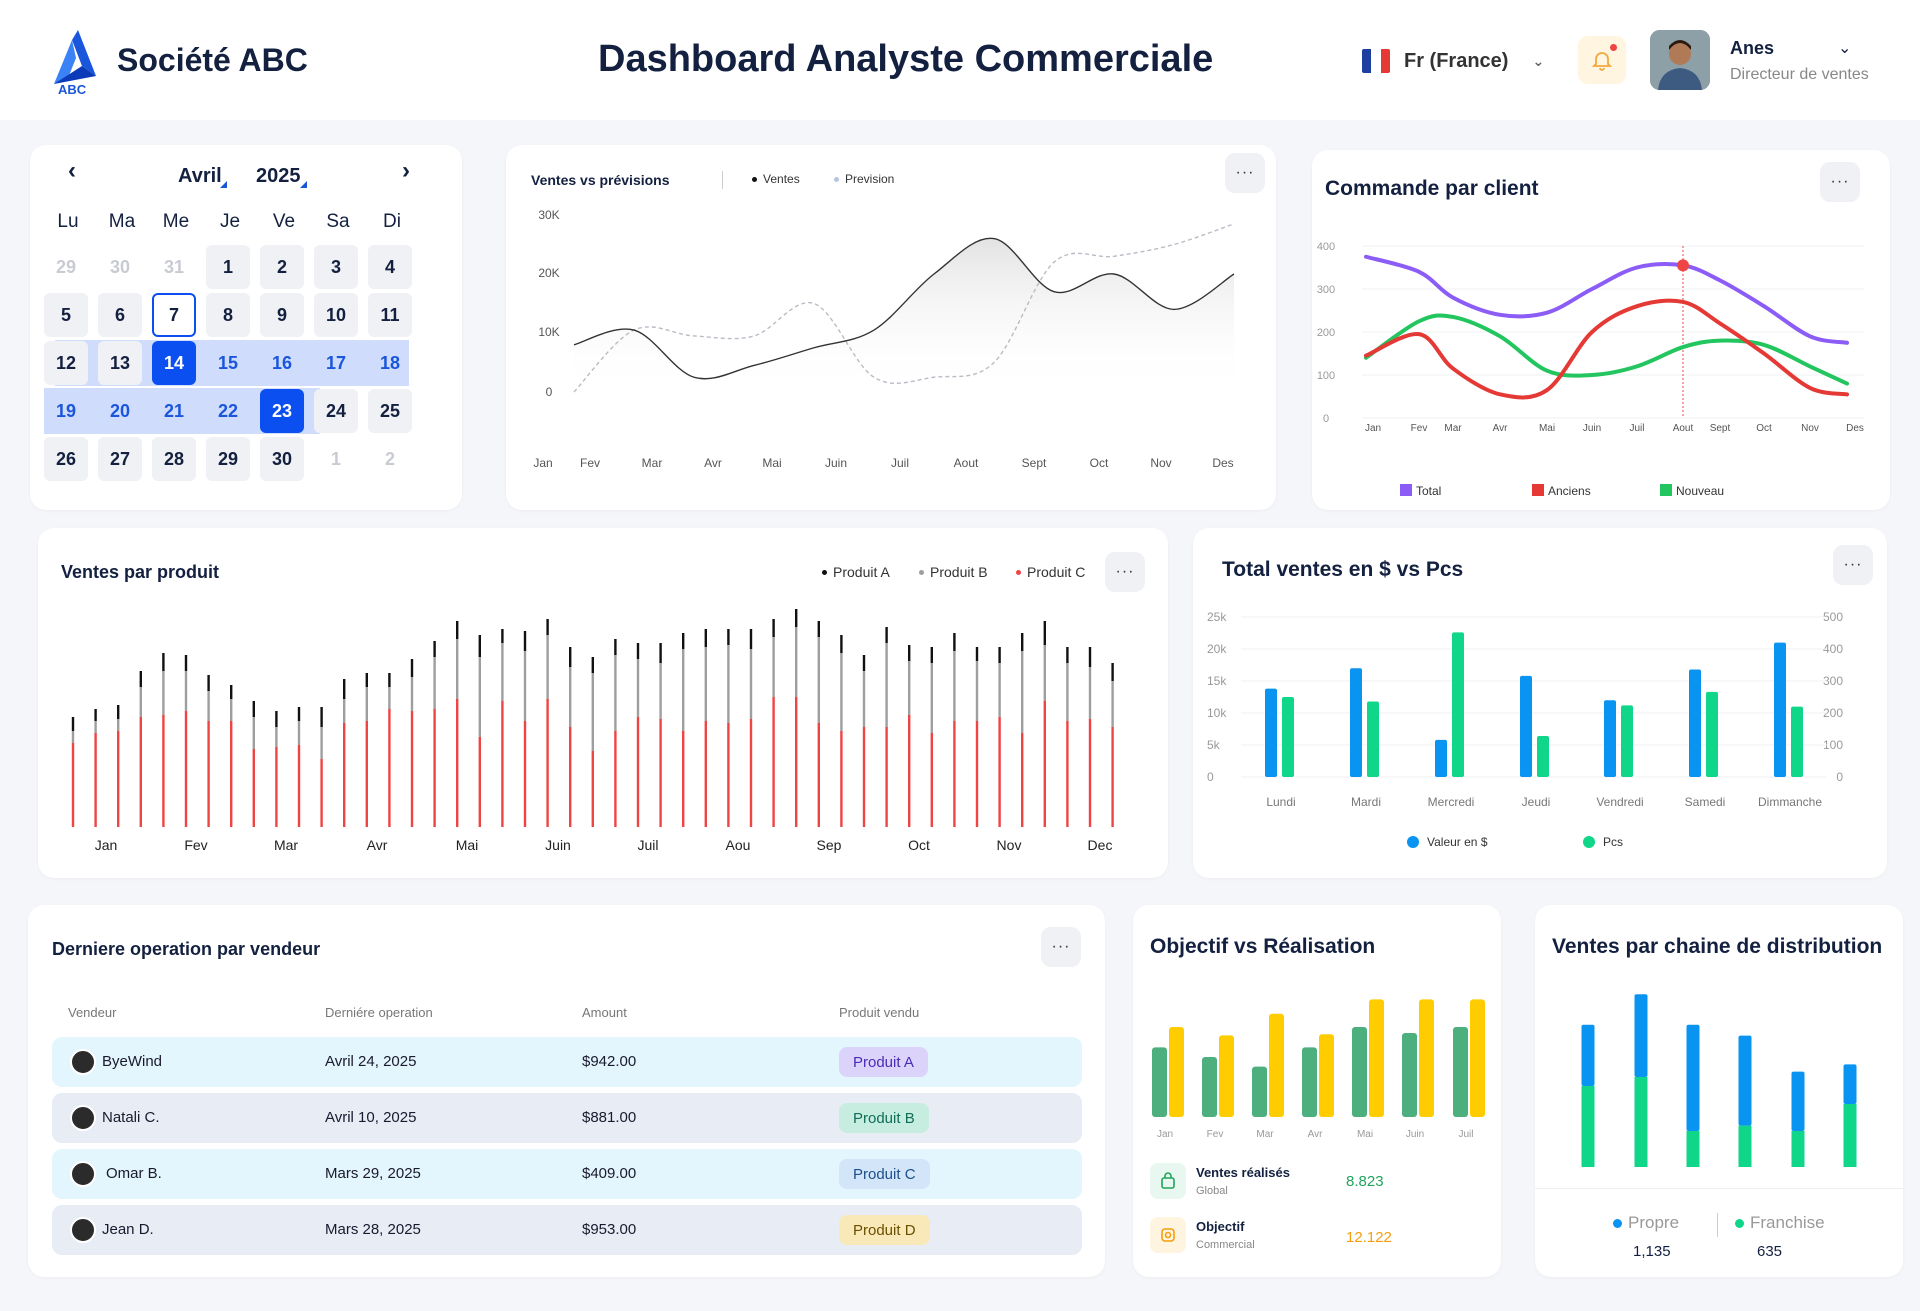 The image size is (1920, 1311). What do you see at coordinates (336, 363) in the screenshot?
I see `calendar-day: 17` at bounding box center [336, 363].